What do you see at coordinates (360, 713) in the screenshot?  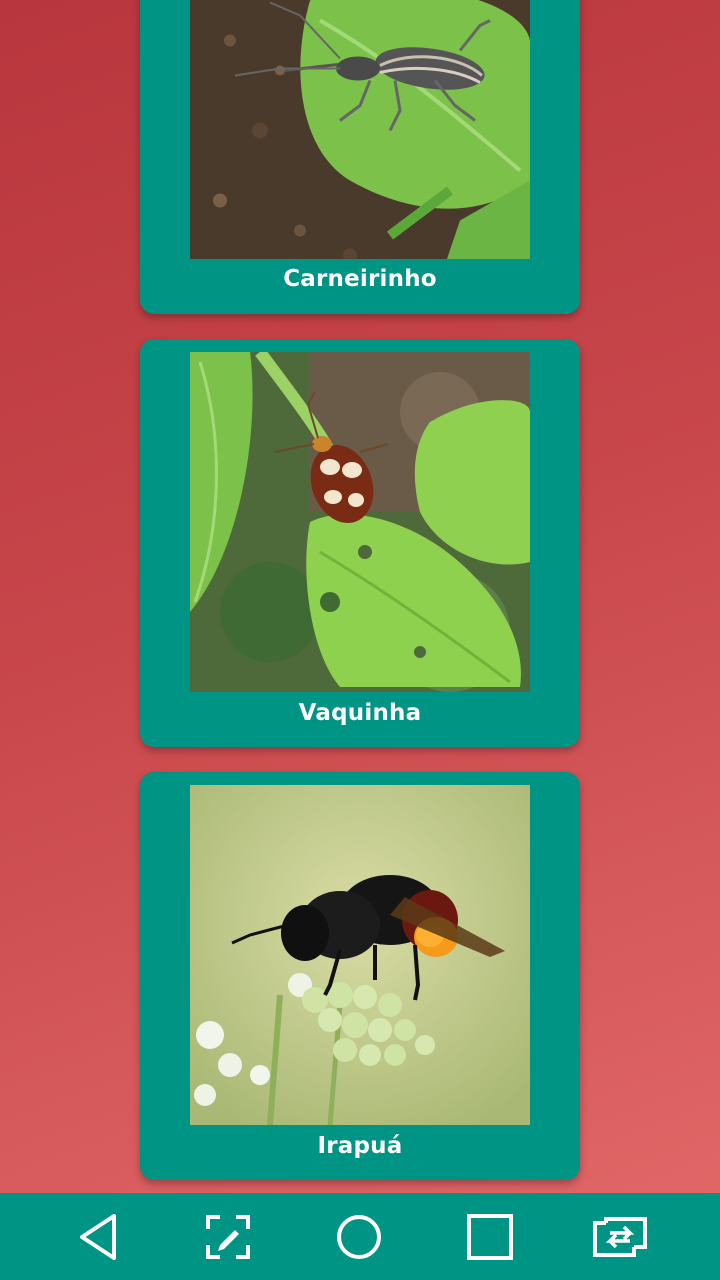 I see `card-label: Vaquinha` at bounding box center [360, 713].